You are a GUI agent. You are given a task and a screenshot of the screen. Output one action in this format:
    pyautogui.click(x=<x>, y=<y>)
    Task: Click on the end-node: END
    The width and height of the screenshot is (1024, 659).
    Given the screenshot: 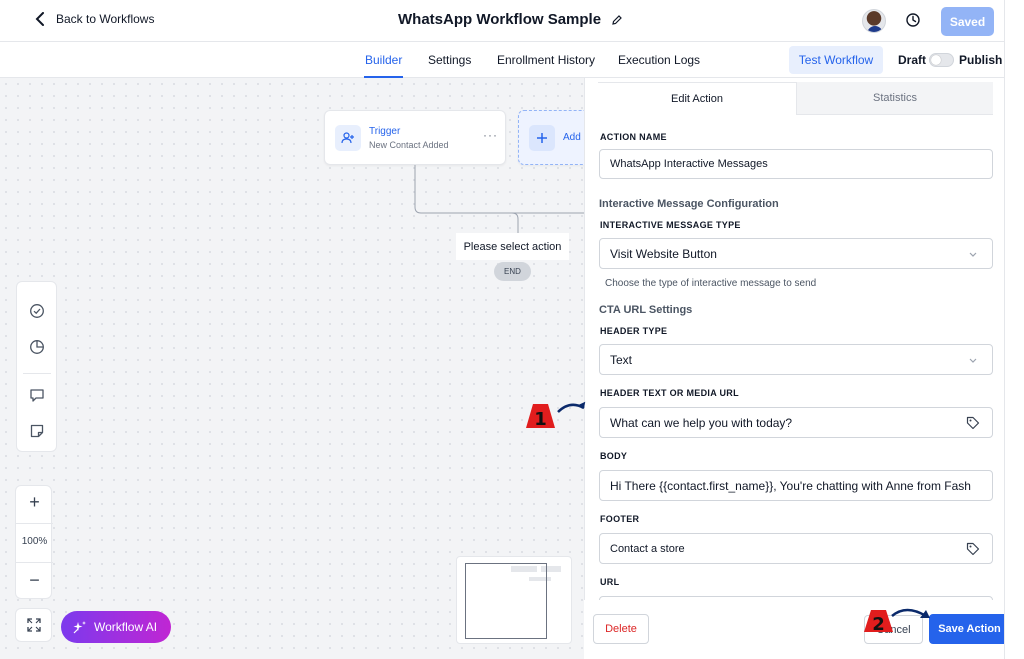 What is the action you would take?
    pyautogui.click(x=512, y=271)
    